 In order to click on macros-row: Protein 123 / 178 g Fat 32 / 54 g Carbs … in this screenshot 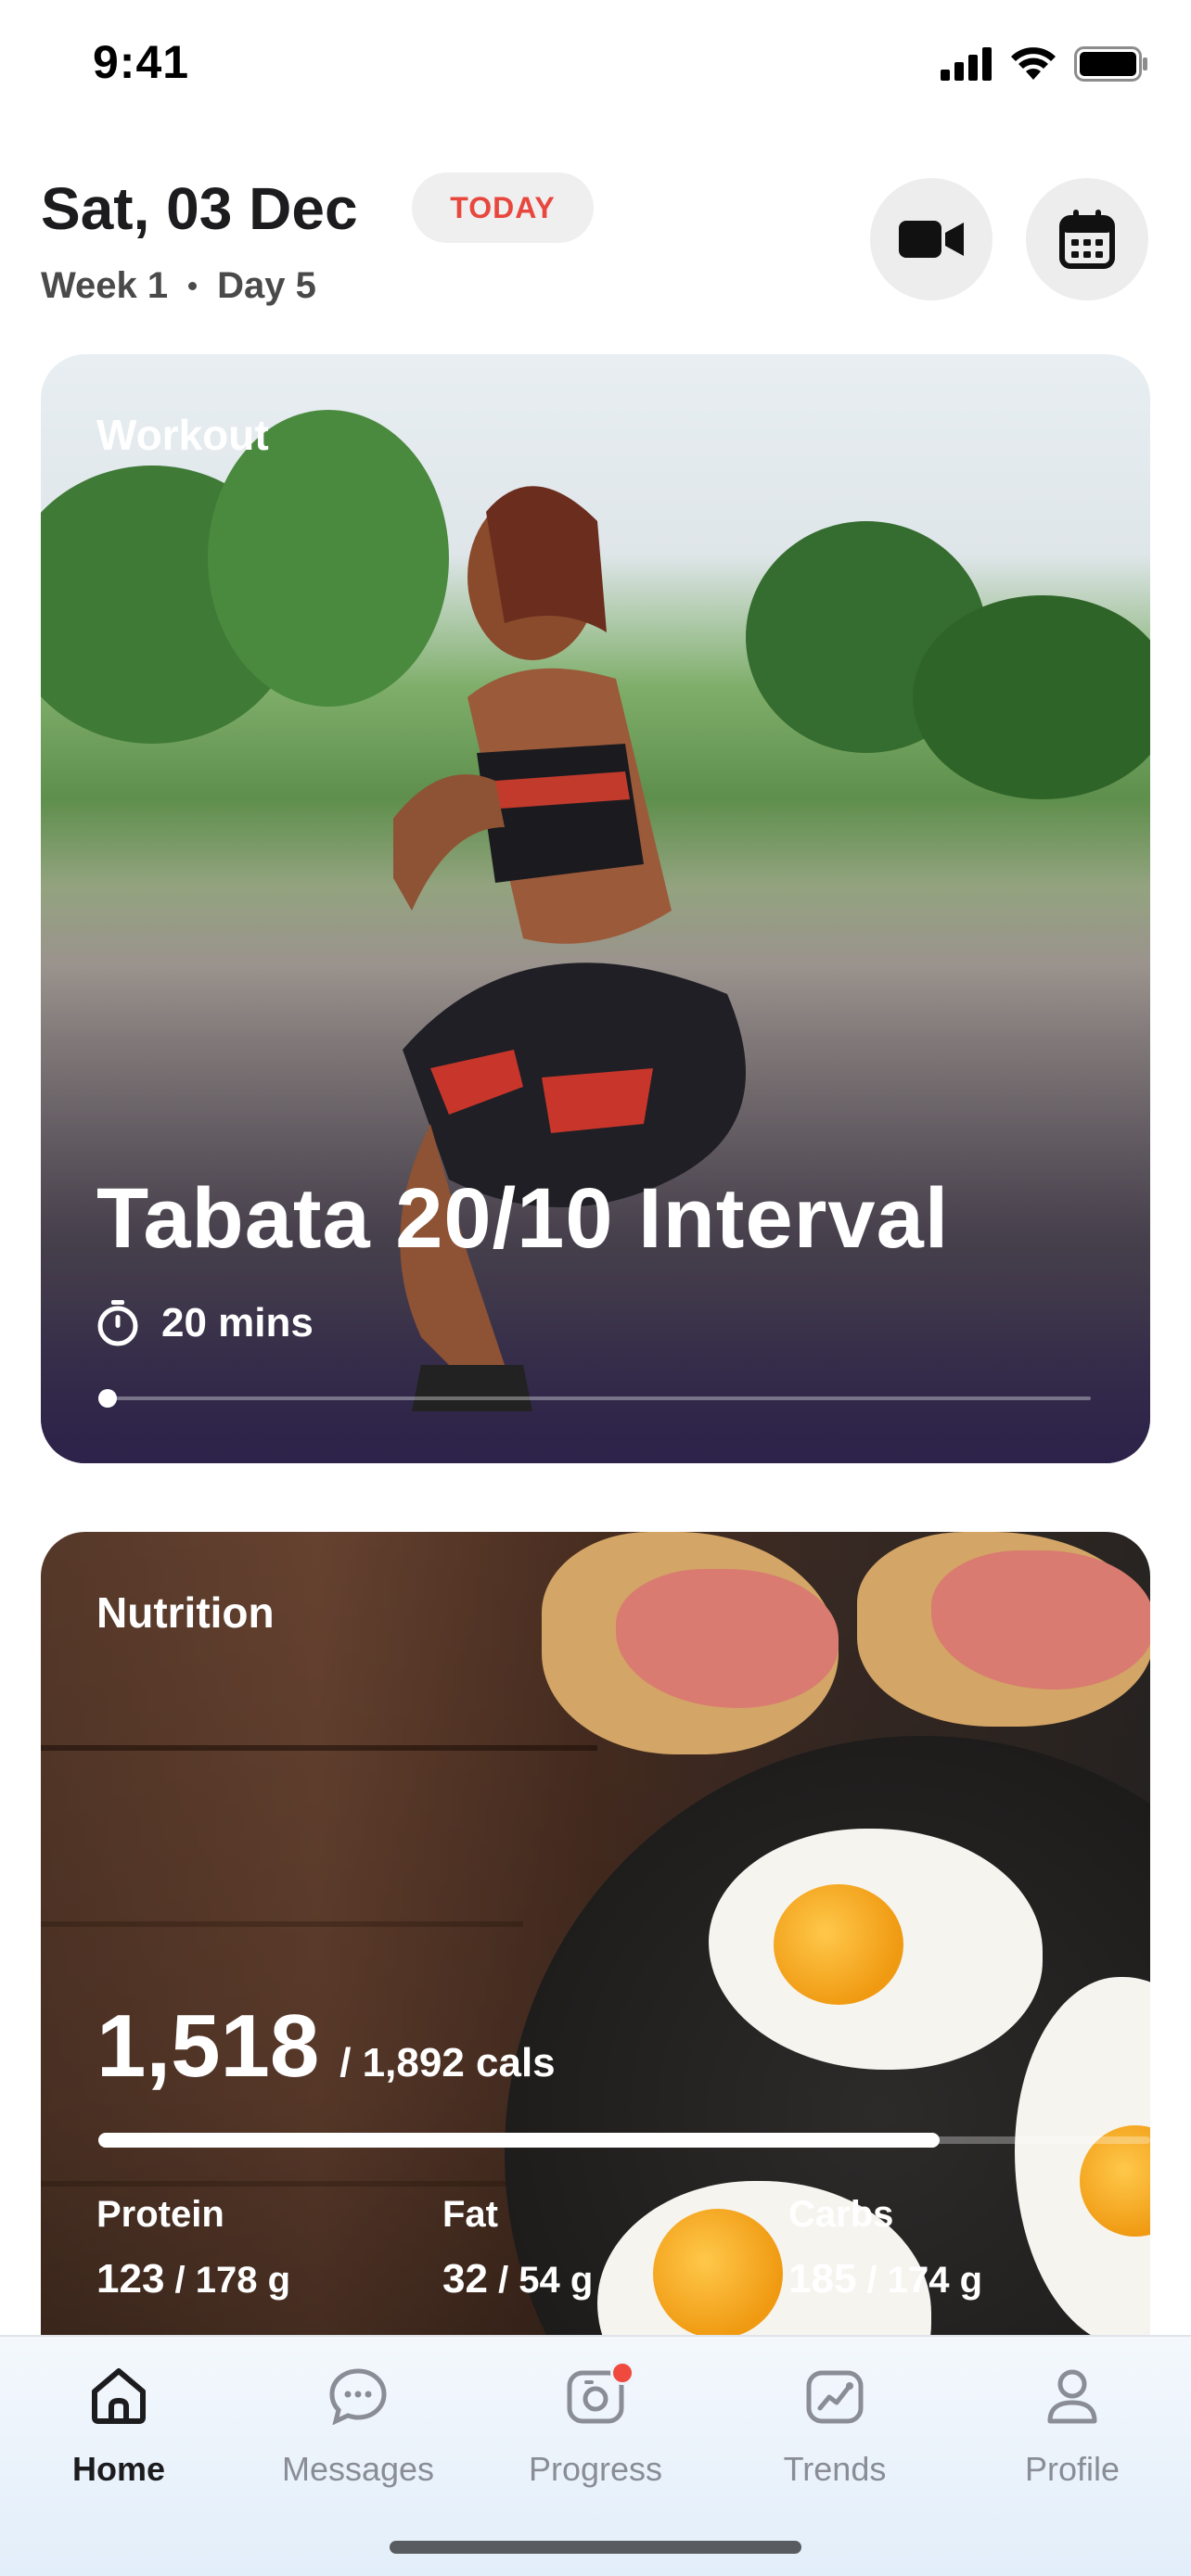, I will do `click(615, 2248)`.